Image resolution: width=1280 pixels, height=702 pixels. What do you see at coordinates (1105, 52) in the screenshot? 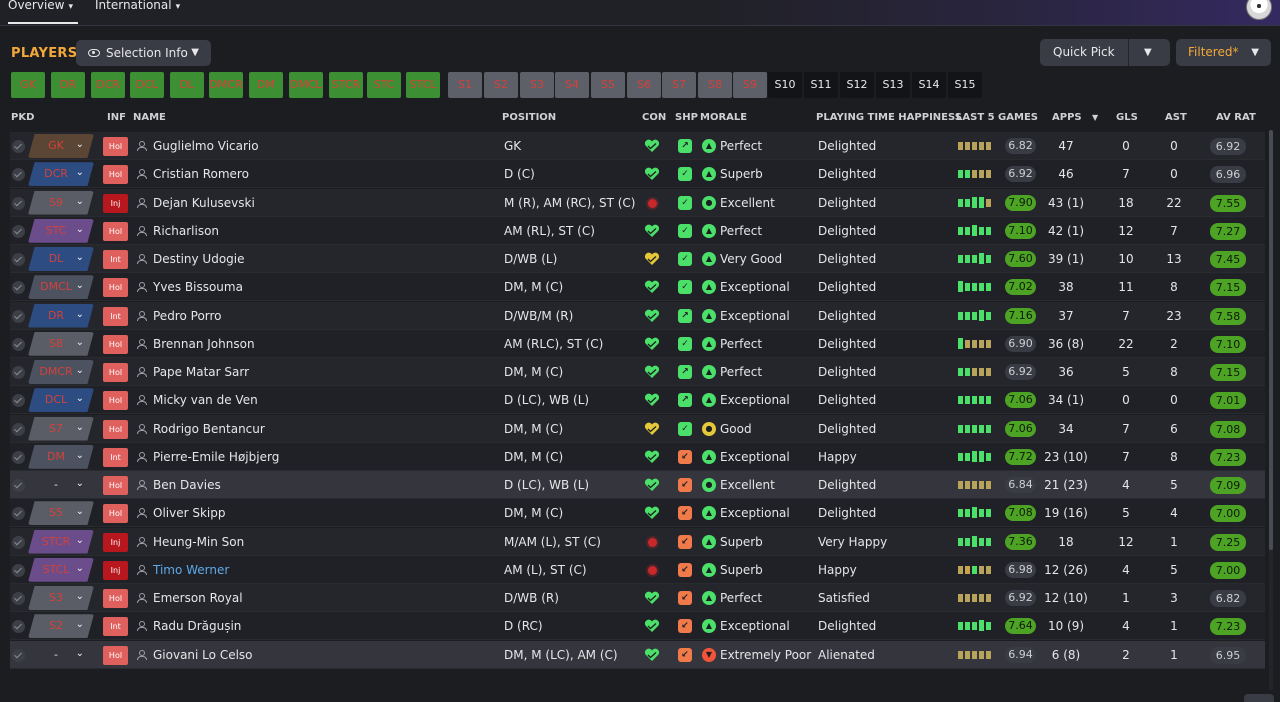
I see `quick-pick-button: Quick Pick ▼` at bounding box center [1105, 52].